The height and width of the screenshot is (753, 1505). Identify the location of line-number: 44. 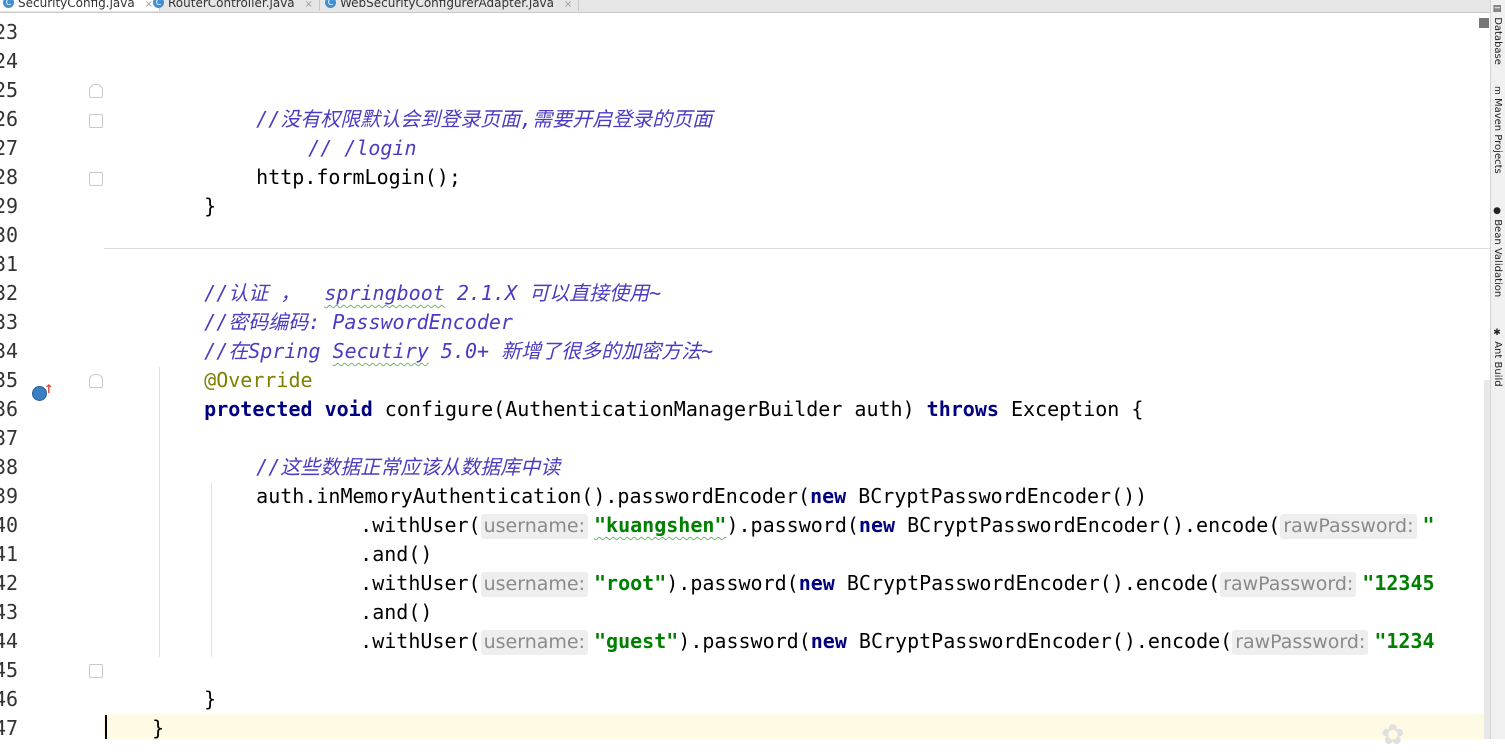
(9, 641).